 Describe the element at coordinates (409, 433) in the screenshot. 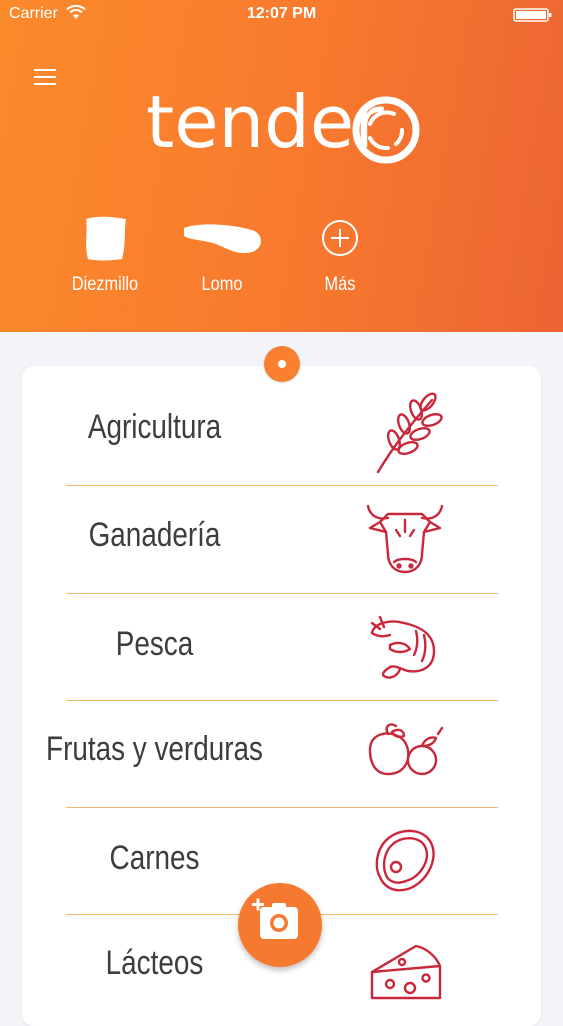

I see `wheat-icon` at that location.